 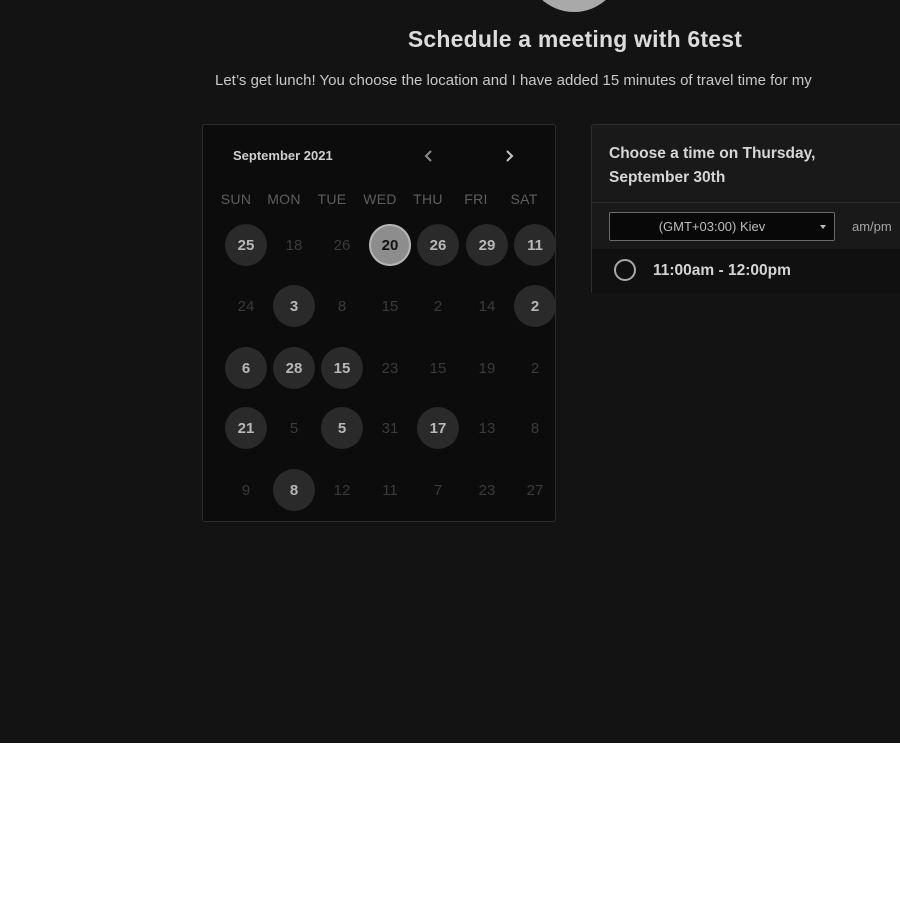 I want to click on calendar-day-available: 3, so click(x=294, y=306).